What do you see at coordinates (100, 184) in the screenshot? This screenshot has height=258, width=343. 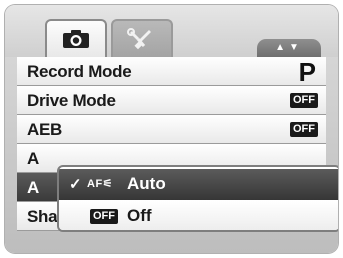 I see `af-mode-icon: AF⚟` at bounding box center [100, 184].